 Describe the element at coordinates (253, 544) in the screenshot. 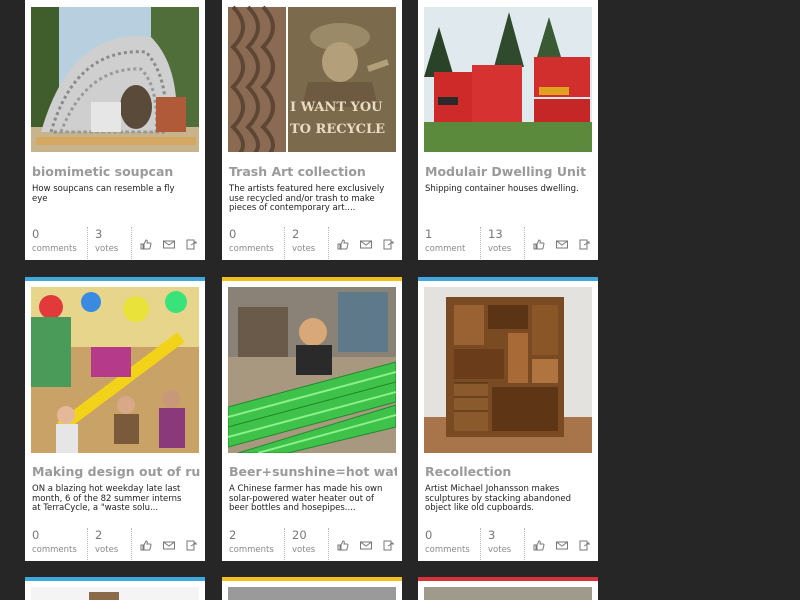

I see `comments-stat: 2 comments` at that location.